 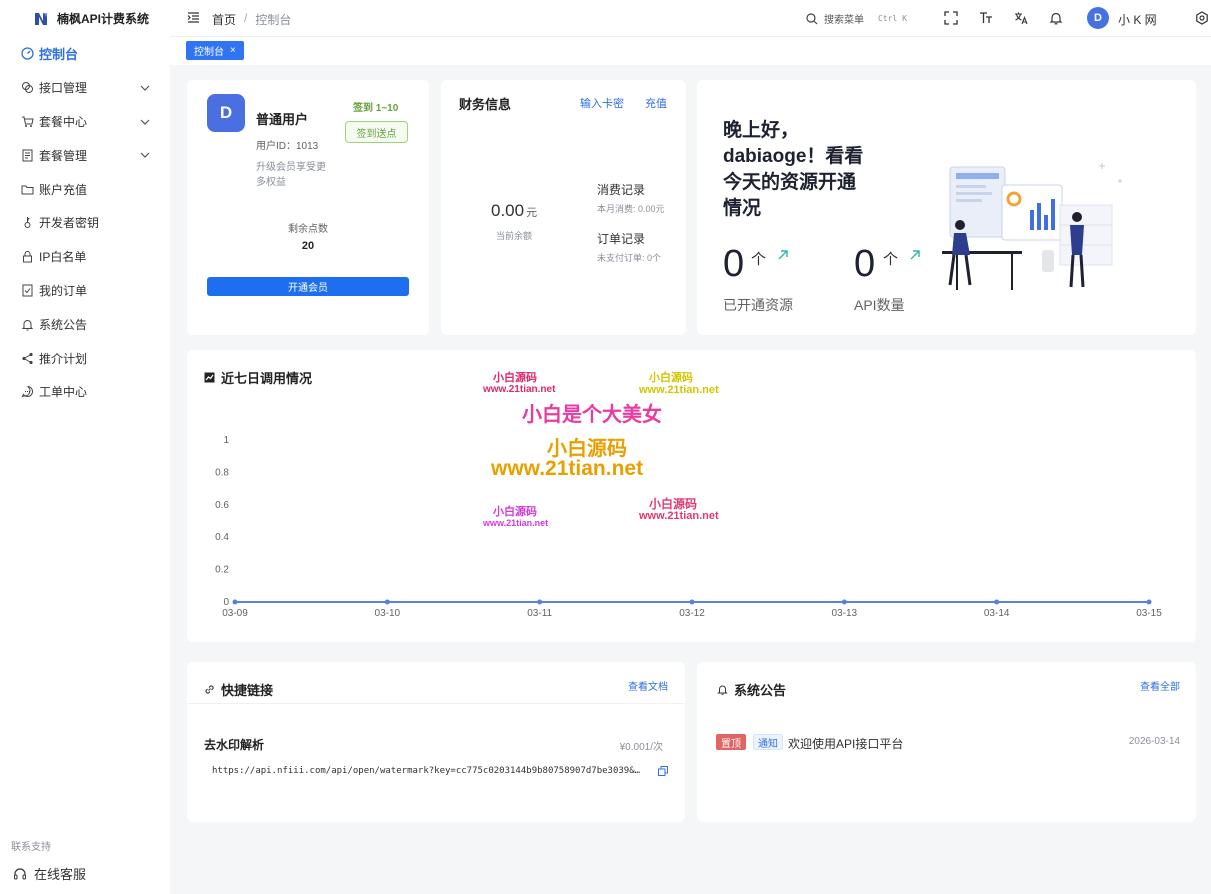 What do you see at coordinates (539, 613) in the screenshot?
I see `x-tick-label: 03-11` at bounding box center [539, 613].